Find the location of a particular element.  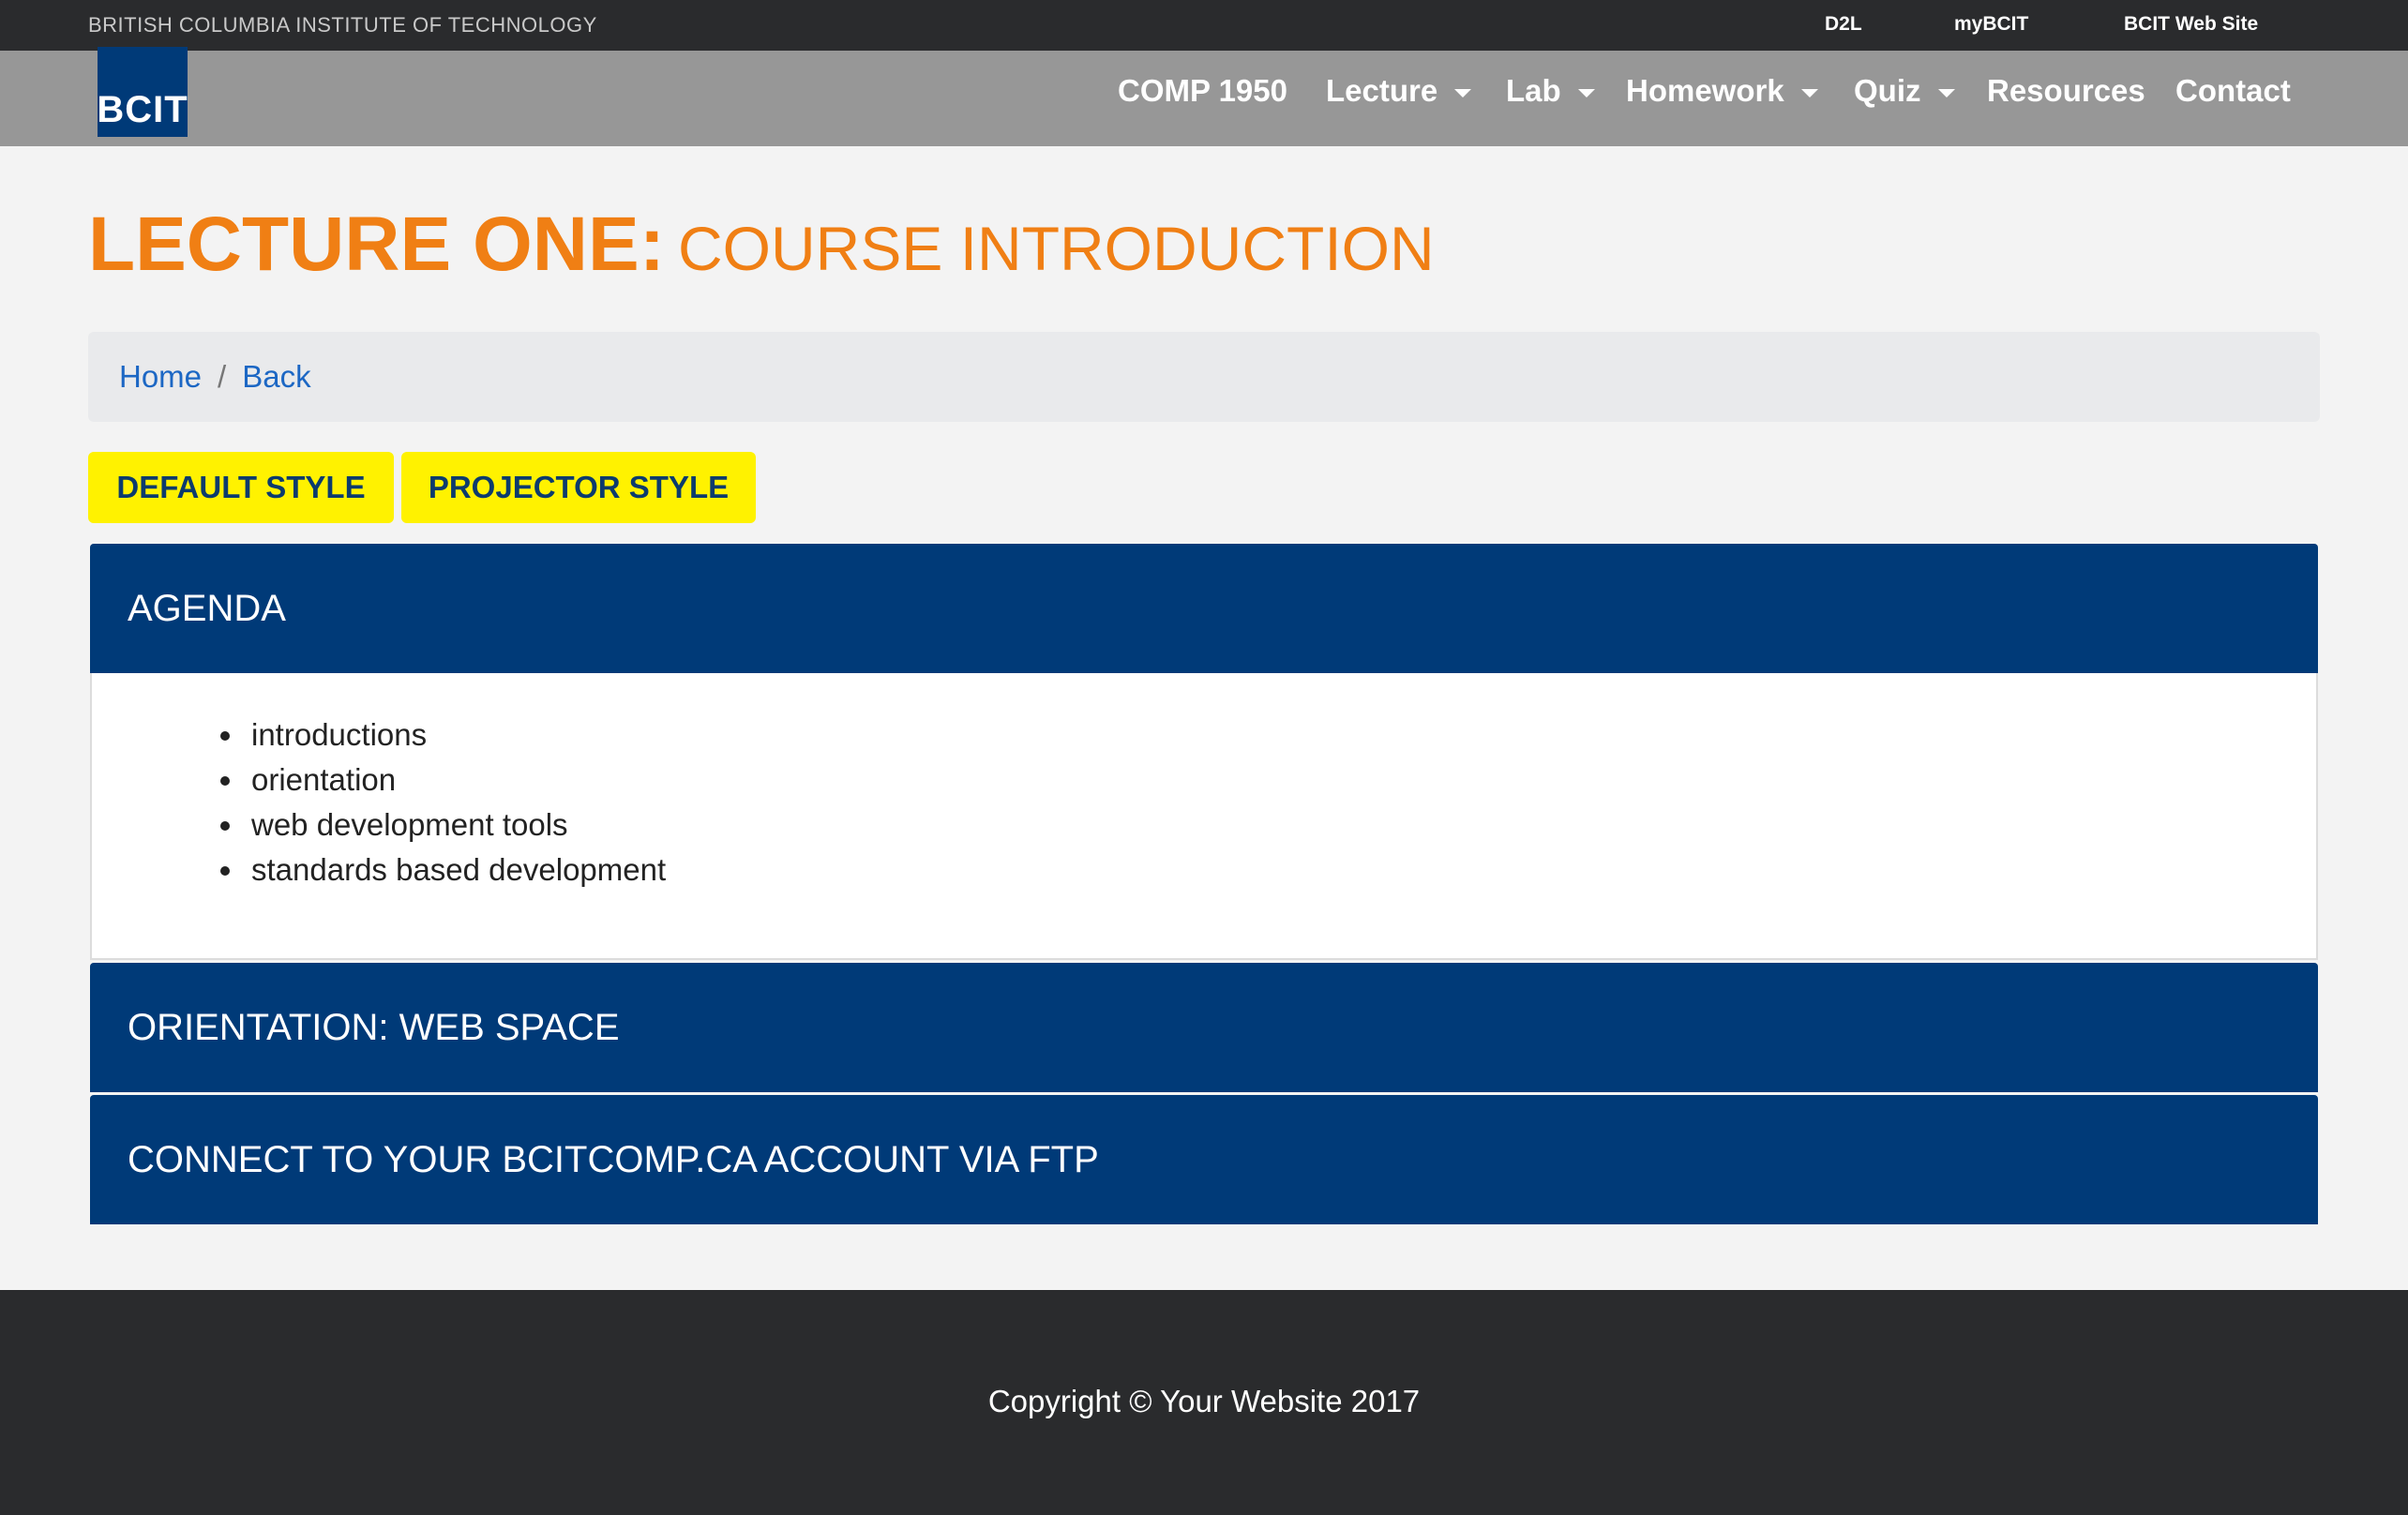

list-item: orientation is located at coordinates (442, 780).